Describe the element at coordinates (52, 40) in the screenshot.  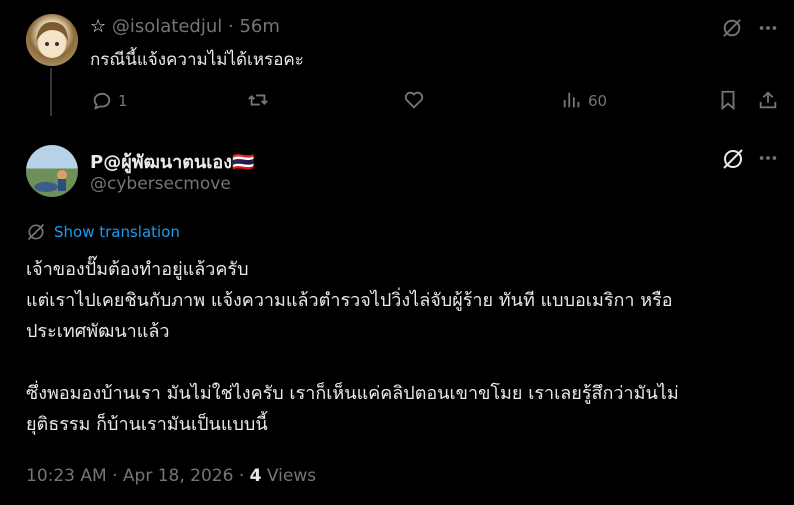
I see `avatar-isolatedjul` at that location.